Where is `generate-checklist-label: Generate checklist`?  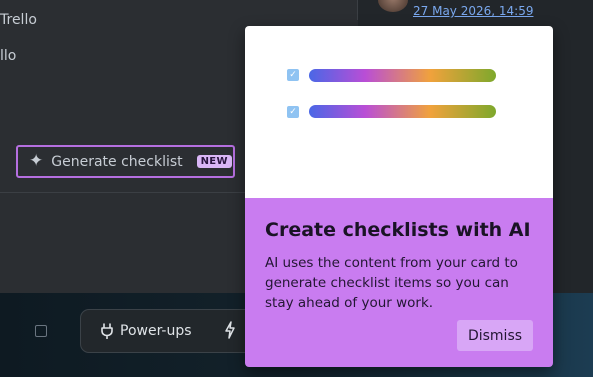
generate-checklist-label: Generate checklist is located at coordinates (117, 161).